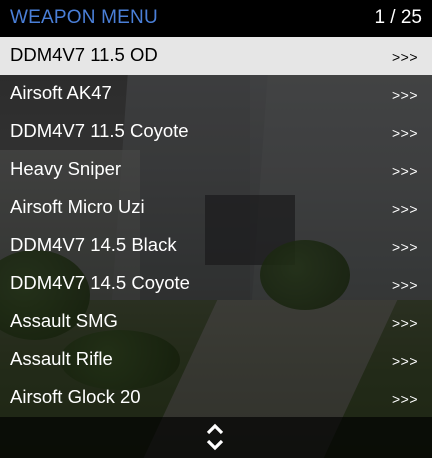  What do you see at coordinates (216, 208) in the screenshot?
I see `menu-item: Airsoft Micro Uzi >>>` at bounding box center [216, 208].